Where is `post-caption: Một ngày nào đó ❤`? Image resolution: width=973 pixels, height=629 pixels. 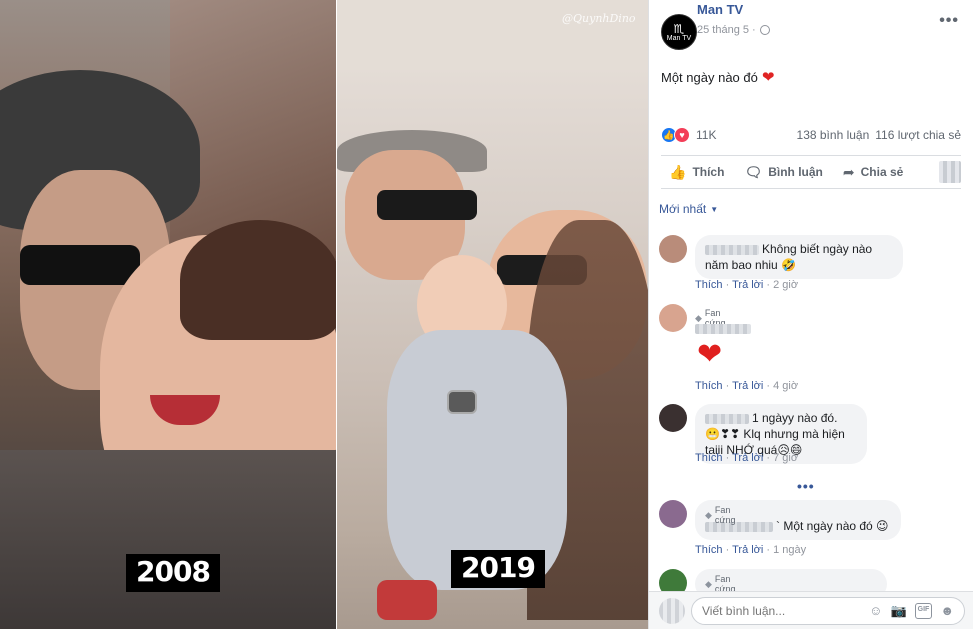 post-caption: Một ngày nào đó ❤ is located at coordinates (717, 77).